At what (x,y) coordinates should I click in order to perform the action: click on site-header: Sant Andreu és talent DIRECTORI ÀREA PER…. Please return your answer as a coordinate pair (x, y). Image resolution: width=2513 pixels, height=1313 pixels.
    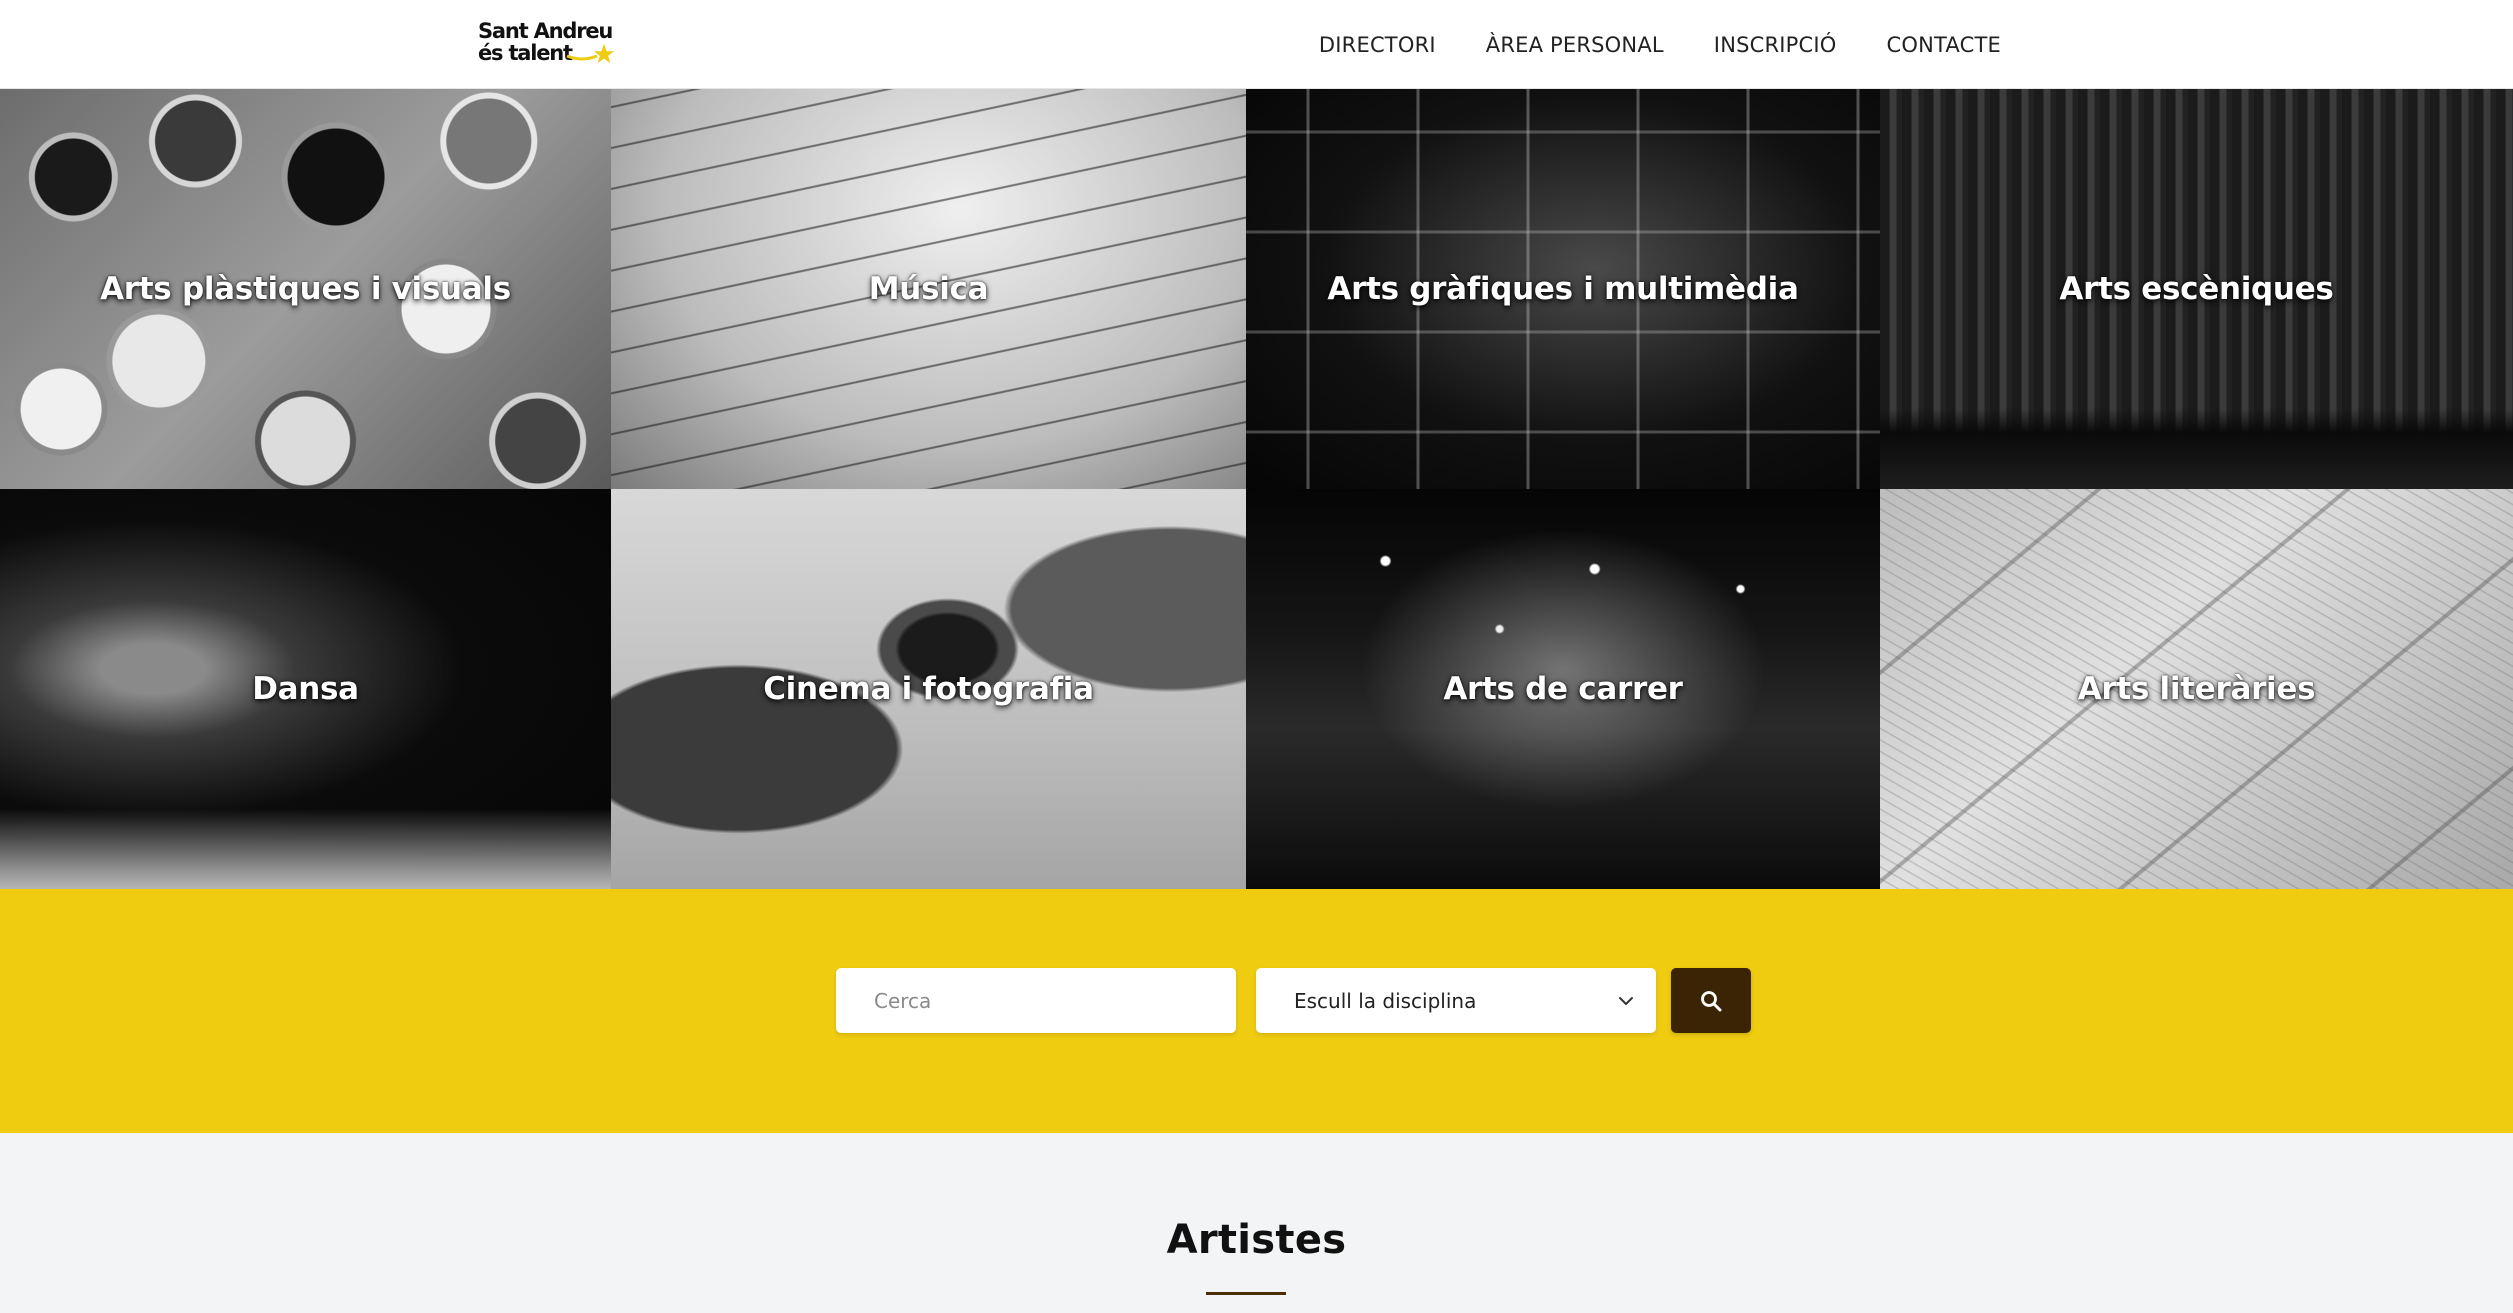
    Looking at the image, I should click on (1256, 44).